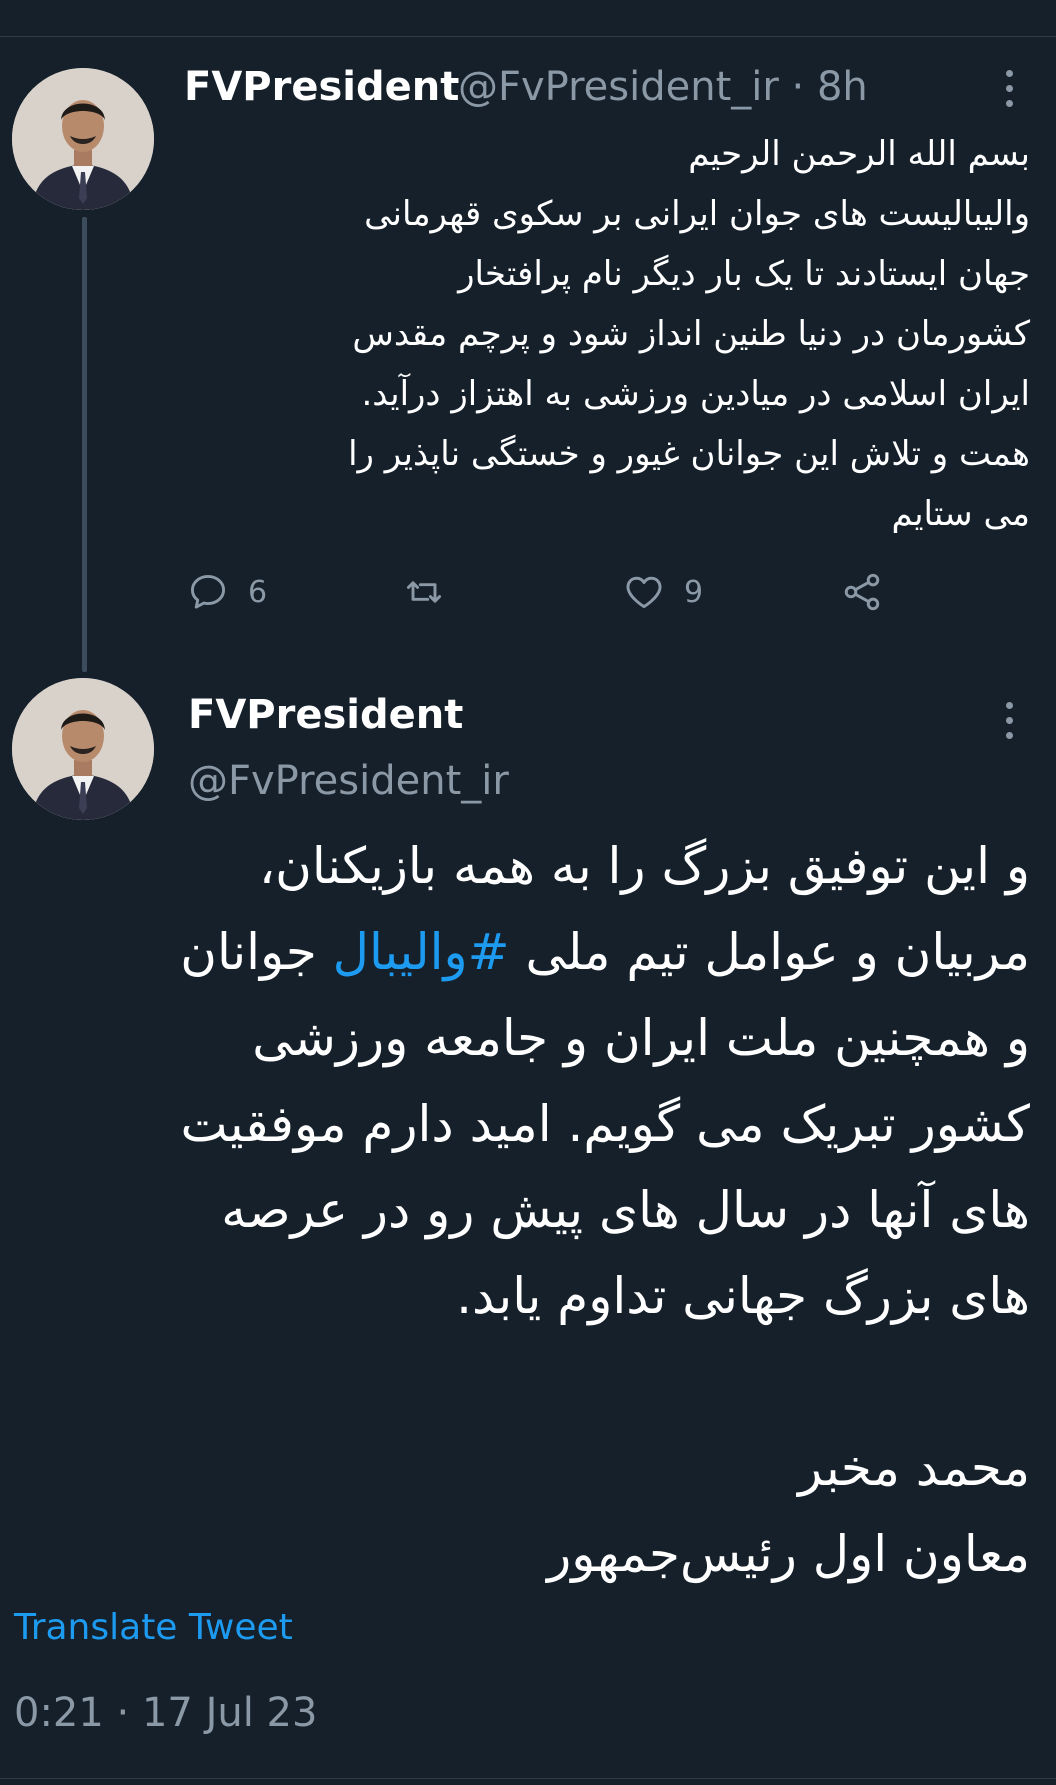  I want to click on share-button, so click(862, 592).